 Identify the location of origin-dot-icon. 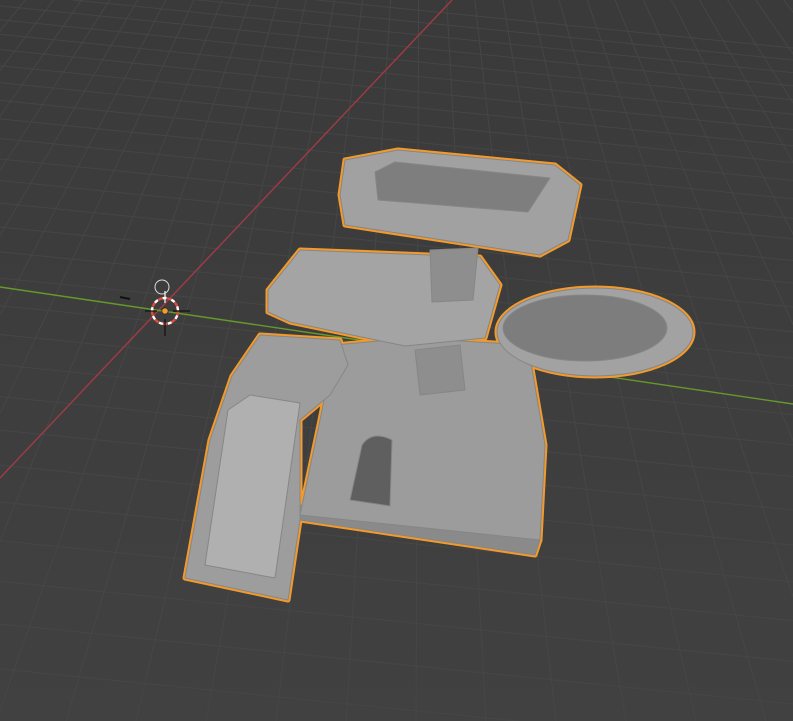
(165, 311).